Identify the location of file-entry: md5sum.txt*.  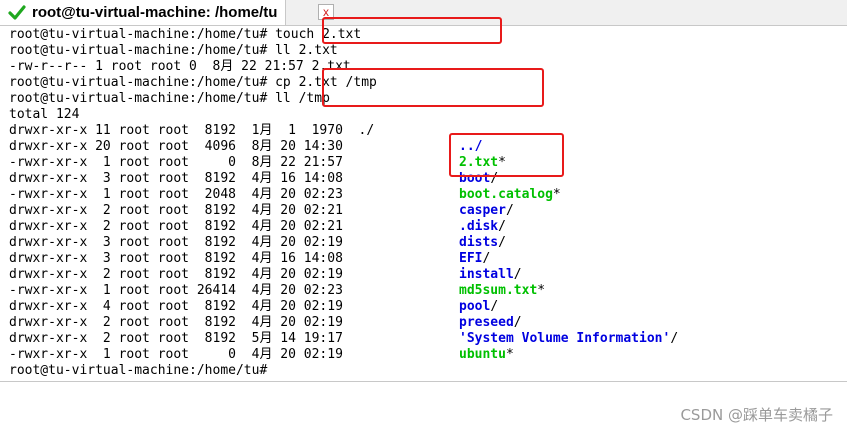
(502, 291).